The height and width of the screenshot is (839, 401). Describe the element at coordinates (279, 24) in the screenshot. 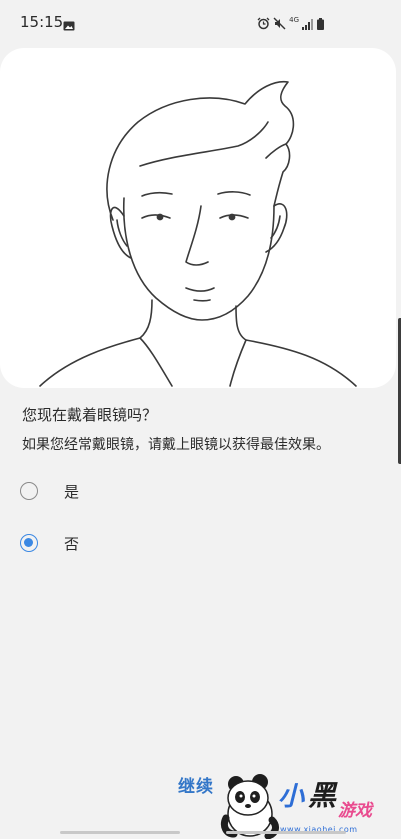

I see `mute-icon` at that location.